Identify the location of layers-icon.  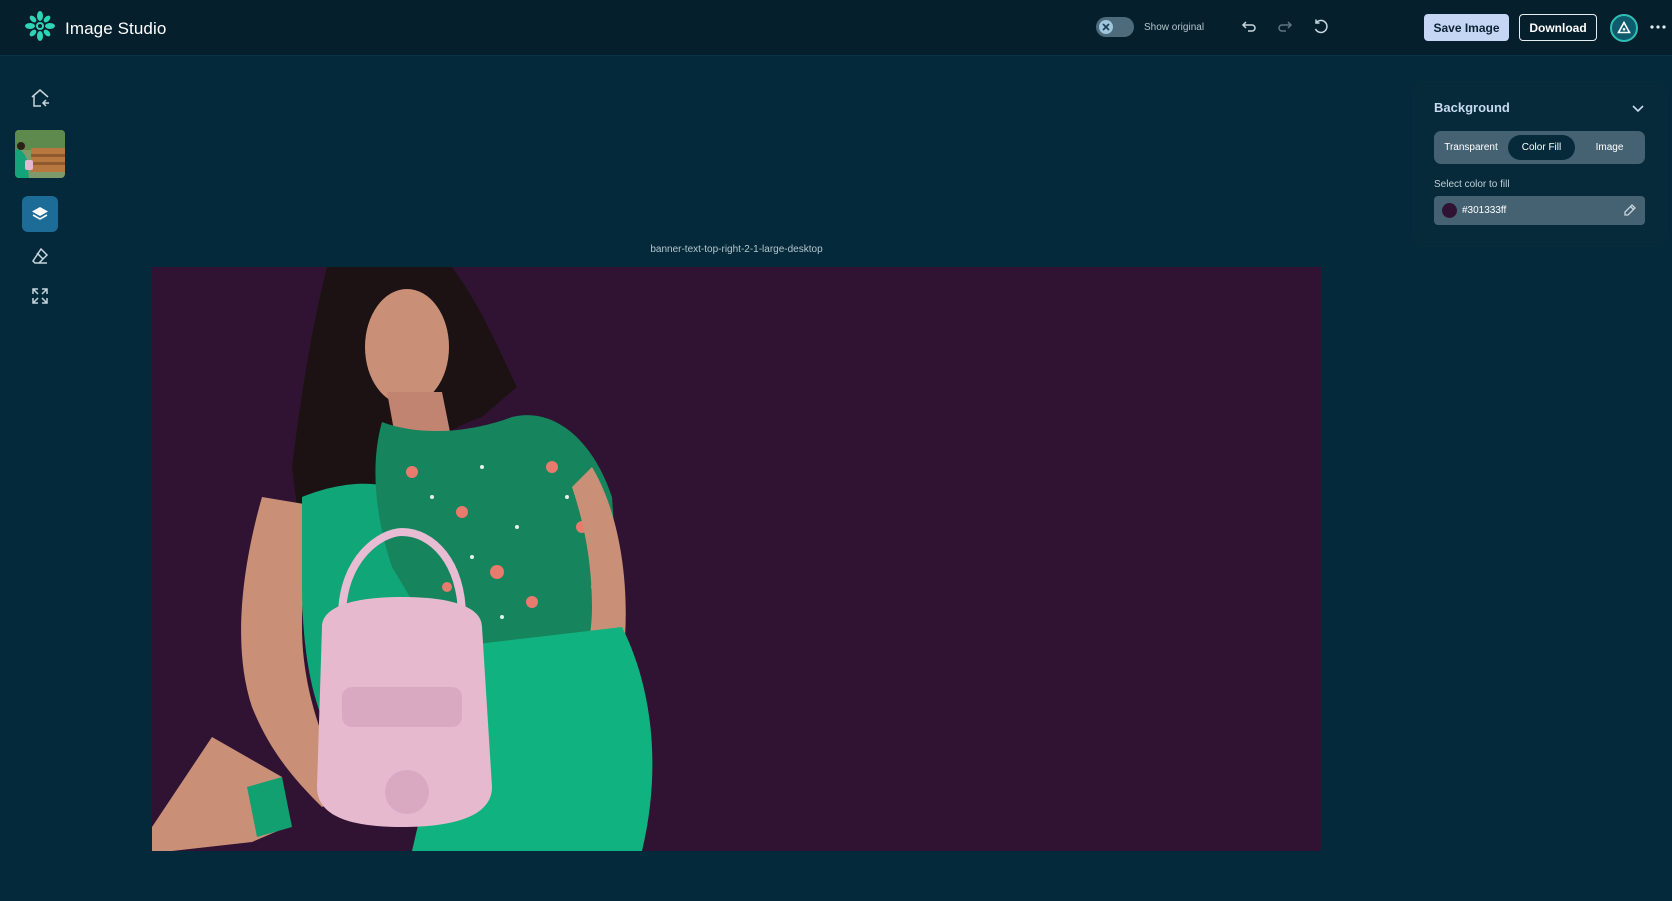
(40, 214).